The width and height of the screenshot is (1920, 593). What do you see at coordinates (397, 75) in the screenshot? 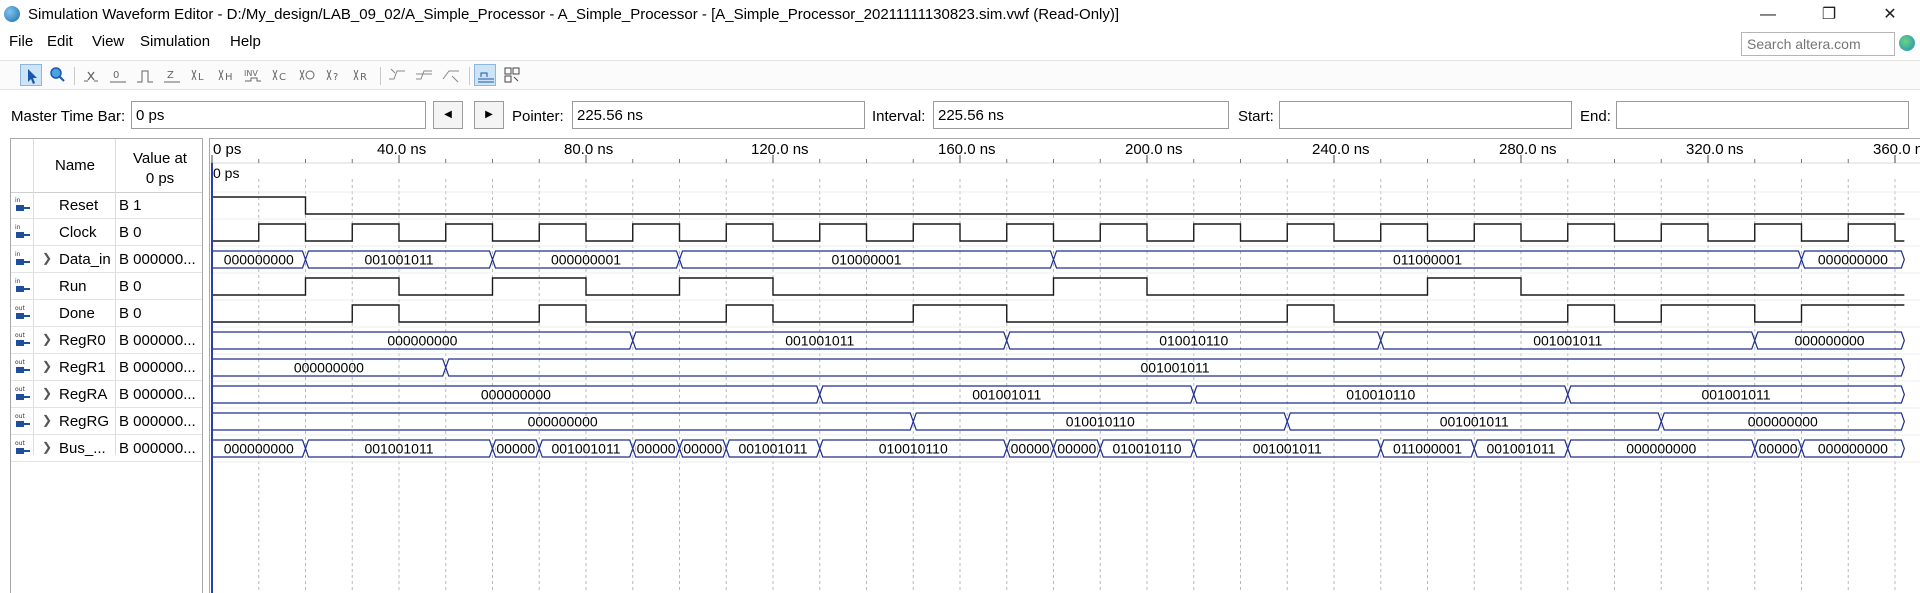
I see `snap-transition-icon` at bounding box center [397, 75].